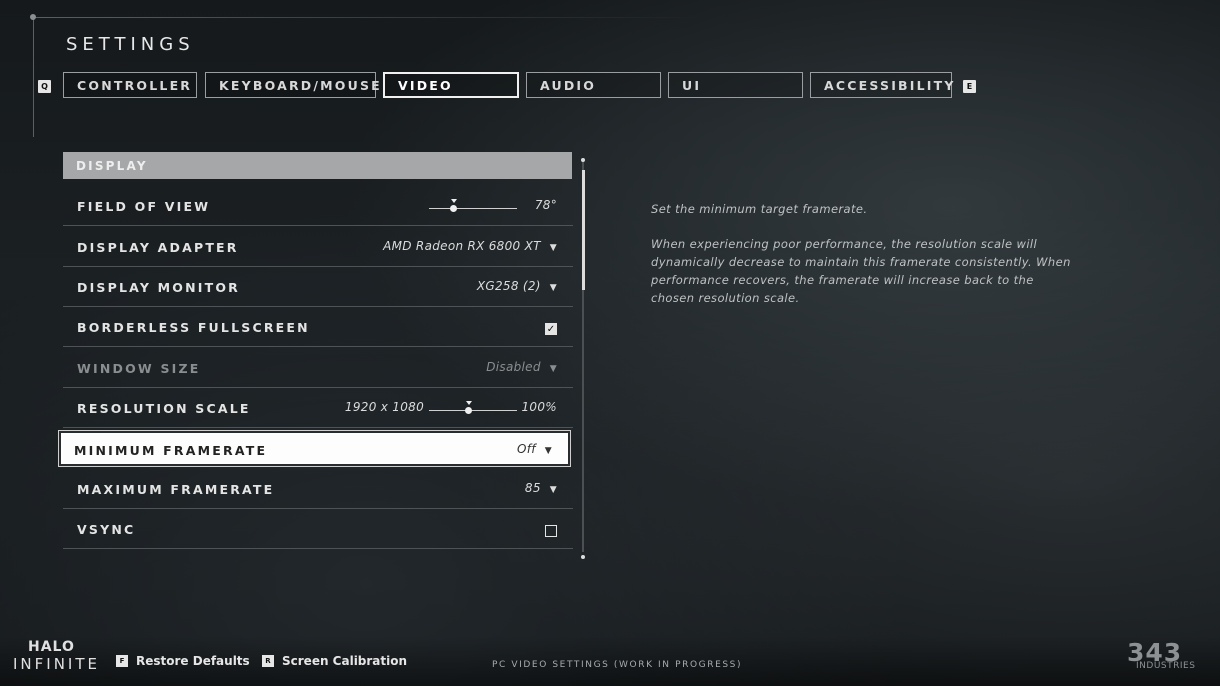 This screenshot has height=686, width=1220. What do you see at coordinates (617, 665) in the screenshot?
I see `footer-build-note: PC VIDEO SETTINGS (WORK IN PROGRESS)` at bounding box center [617, 665].